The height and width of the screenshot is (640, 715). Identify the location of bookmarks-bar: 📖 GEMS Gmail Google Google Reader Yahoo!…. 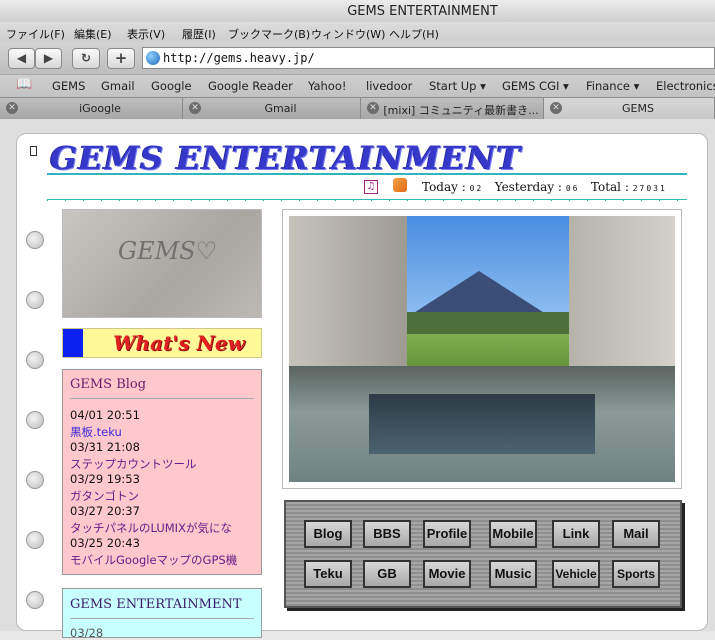
(357, 85).